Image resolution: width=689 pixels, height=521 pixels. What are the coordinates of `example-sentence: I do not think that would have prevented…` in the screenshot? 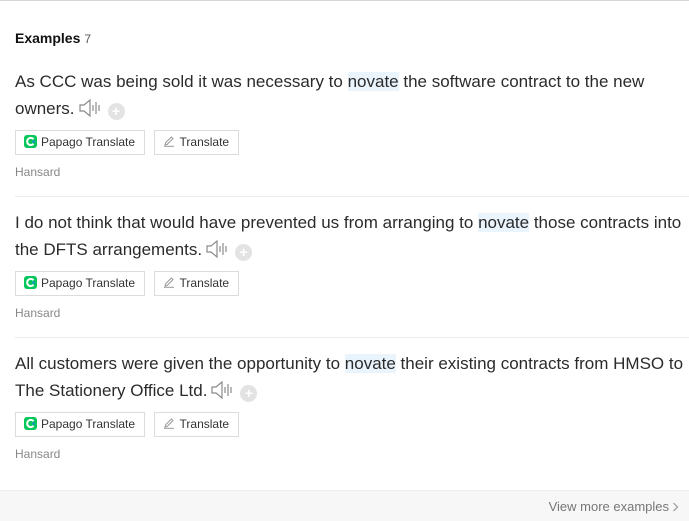 It's located at (348, 237).